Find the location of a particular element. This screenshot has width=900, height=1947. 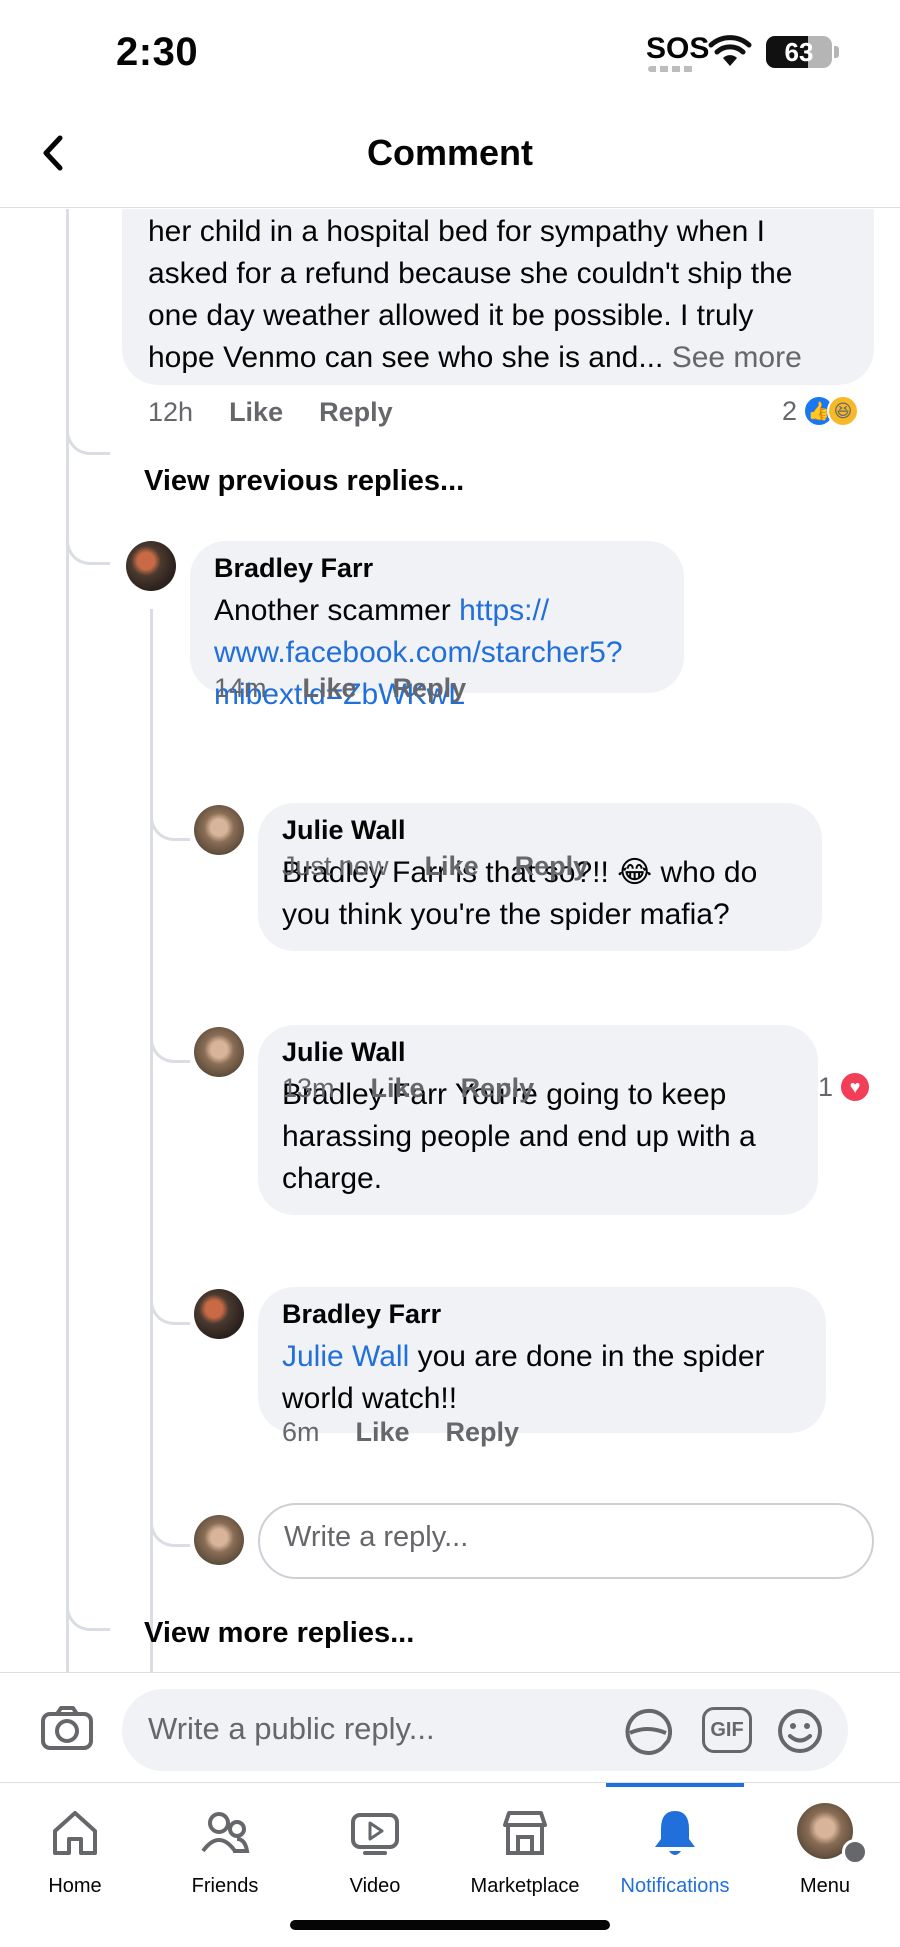

mention-link: Julie Wall is located at coordinates (345, 1356).